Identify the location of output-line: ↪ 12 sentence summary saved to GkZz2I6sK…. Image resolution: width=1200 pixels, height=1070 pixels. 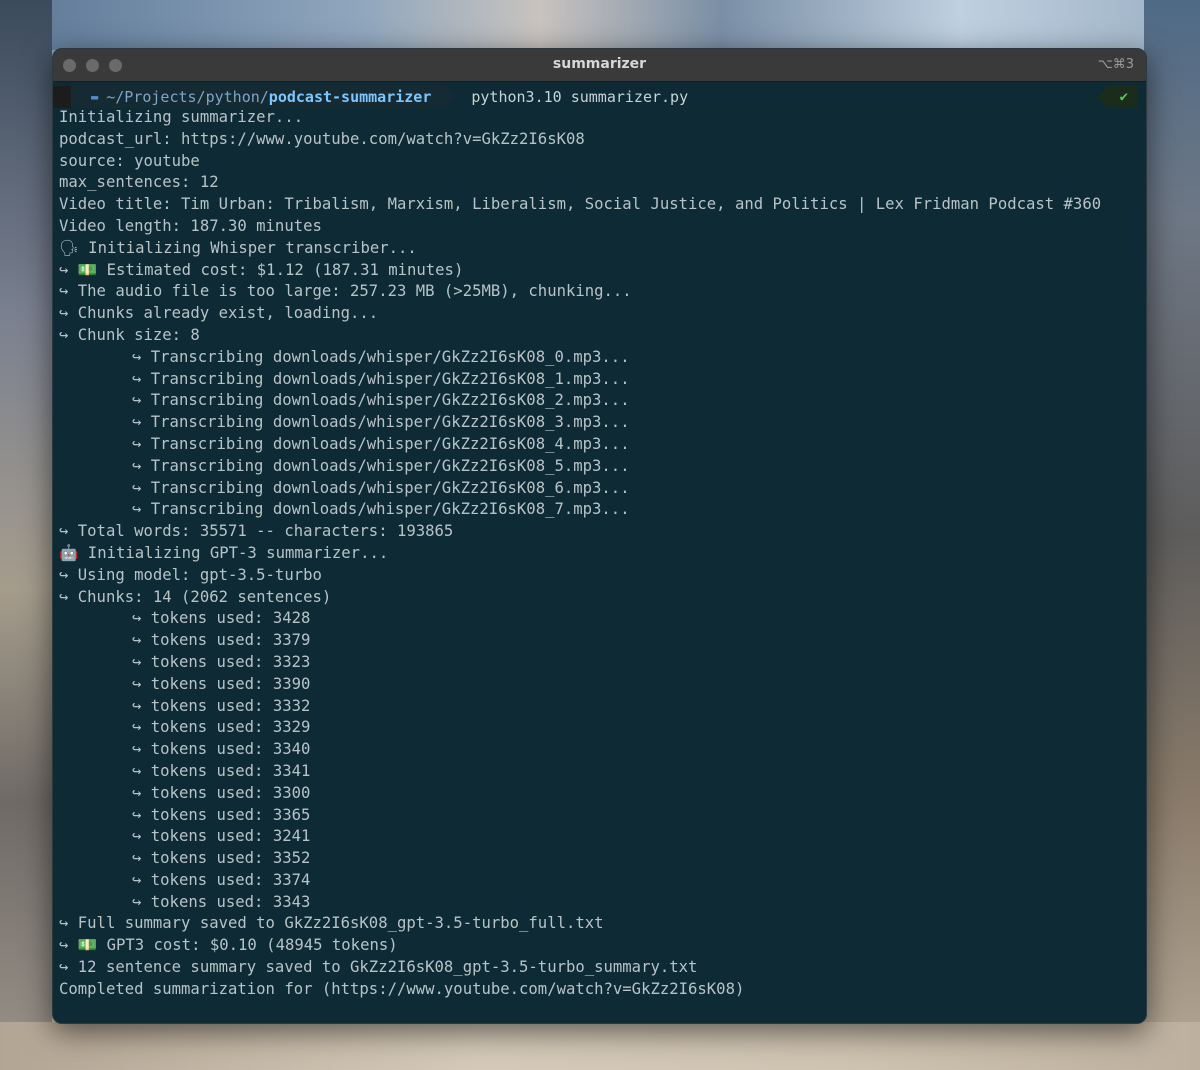
(378, 967).